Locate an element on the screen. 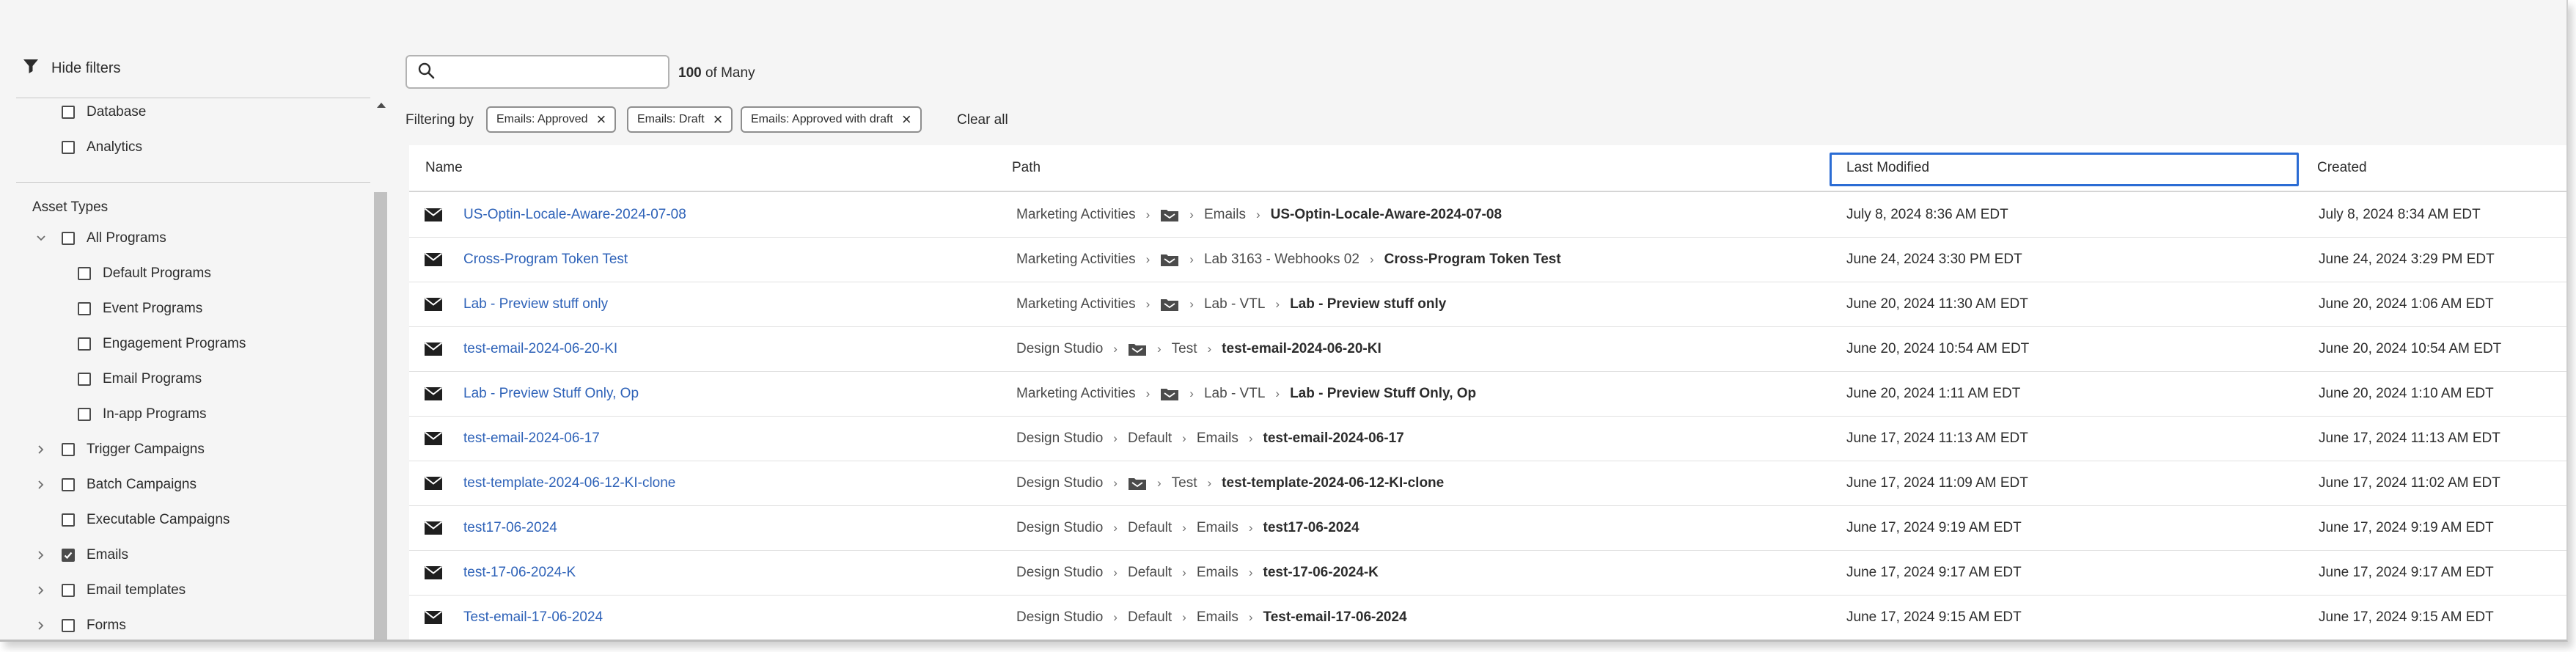 This screenshot has width=2576, height=652. asset-type-item: Event Programs is located at coordinates (140, 308).